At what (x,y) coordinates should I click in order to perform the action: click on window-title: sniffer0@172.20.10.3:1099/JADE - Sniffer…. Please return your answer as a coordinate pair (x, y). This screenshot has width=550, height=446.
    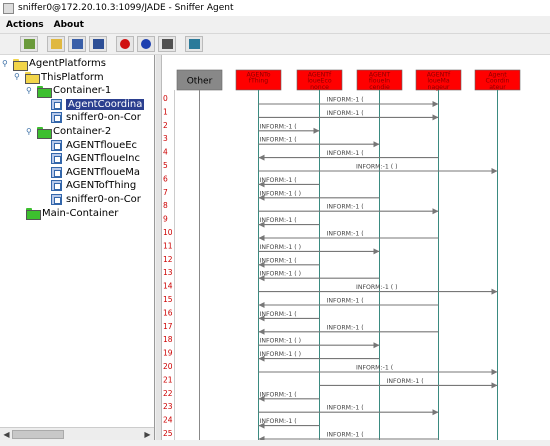
    Looking at the image, I should click on (126, 8).